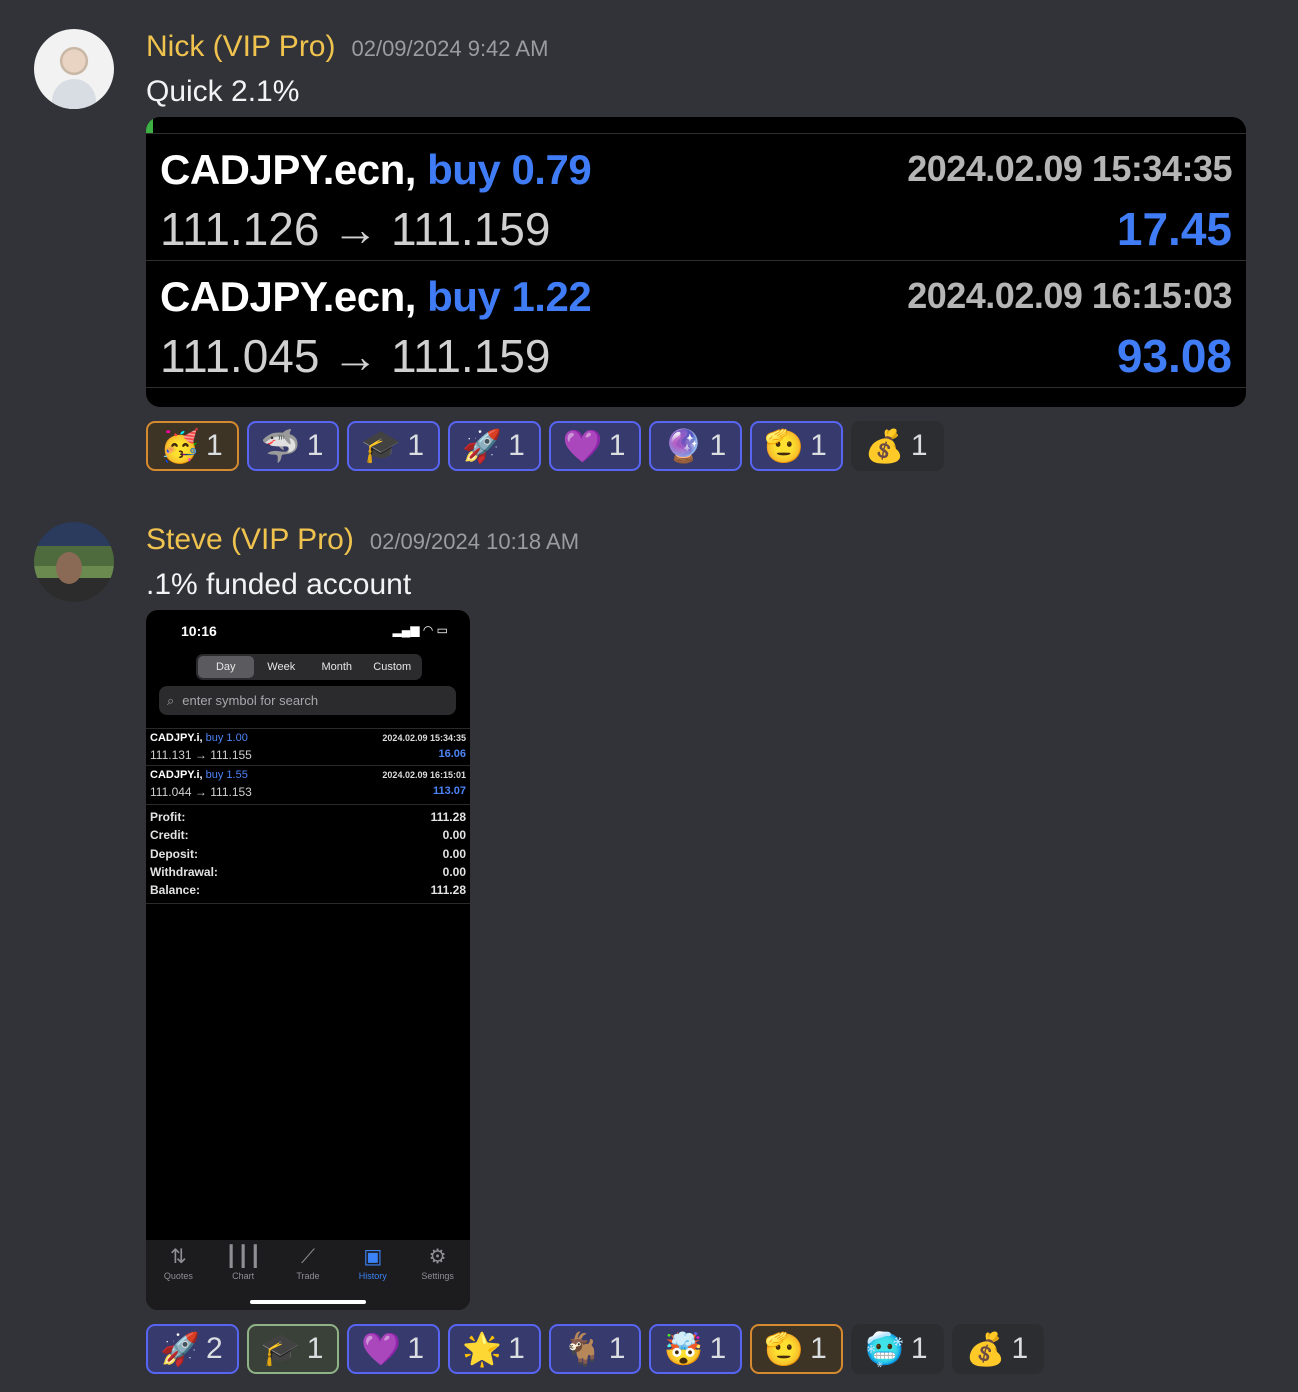 Image resolution: width=1298 pixels, height=1392 pixels. I want to click on summary-label: Balance:, so click(175, 890).